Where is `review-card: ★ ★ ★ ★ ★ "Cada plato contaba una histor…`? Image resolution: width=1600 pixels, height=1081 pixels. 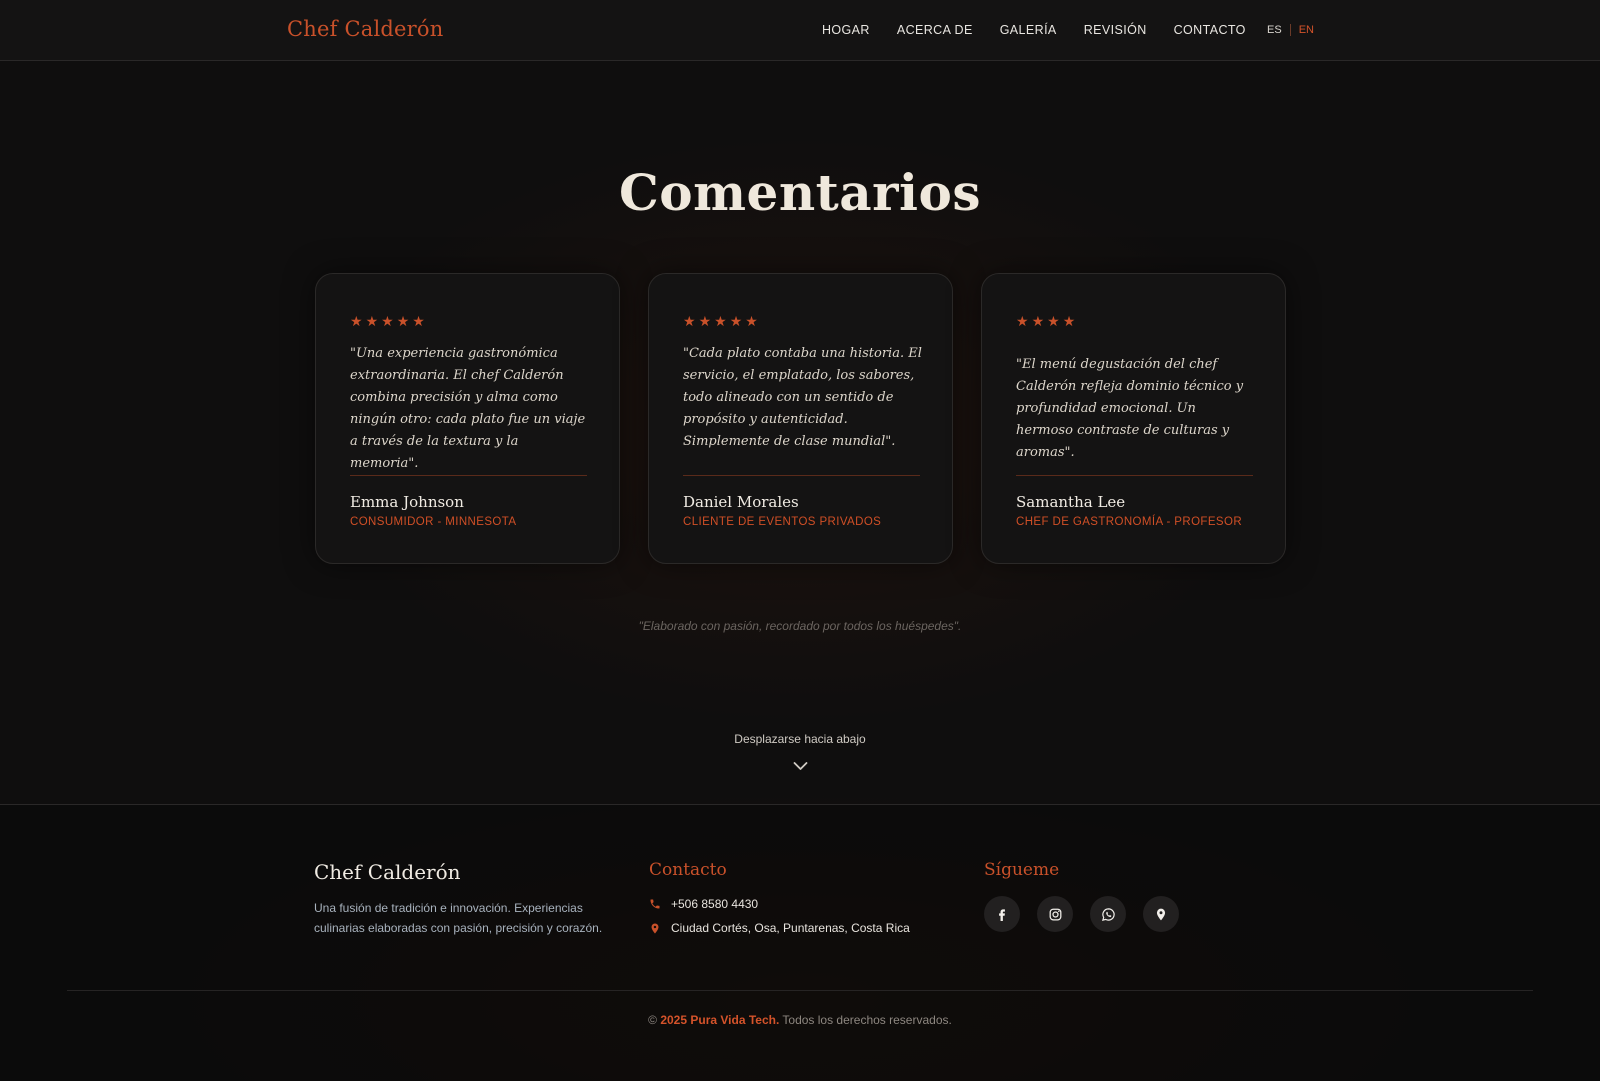
review-card: ★ ★ ★ ★ ★ "Cada plato contaba una histor… is located at coordinates (800, 418).